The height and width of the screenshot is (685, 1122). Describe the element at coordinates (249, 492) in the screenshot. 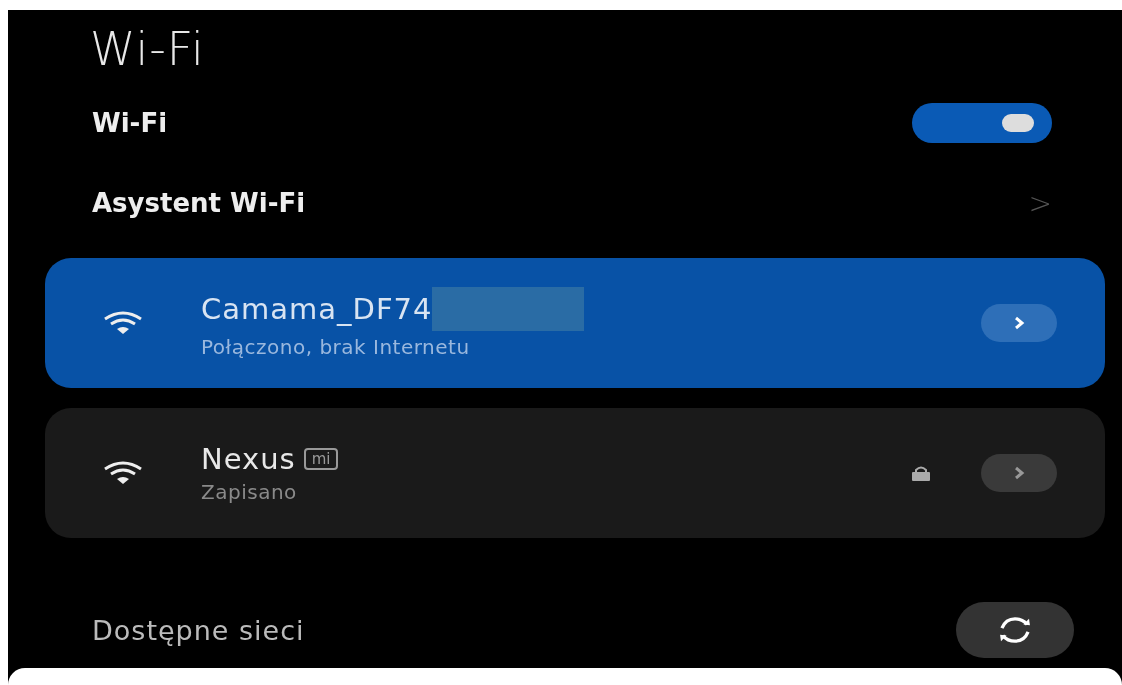

I see `network-status: Zapisano` at that location.